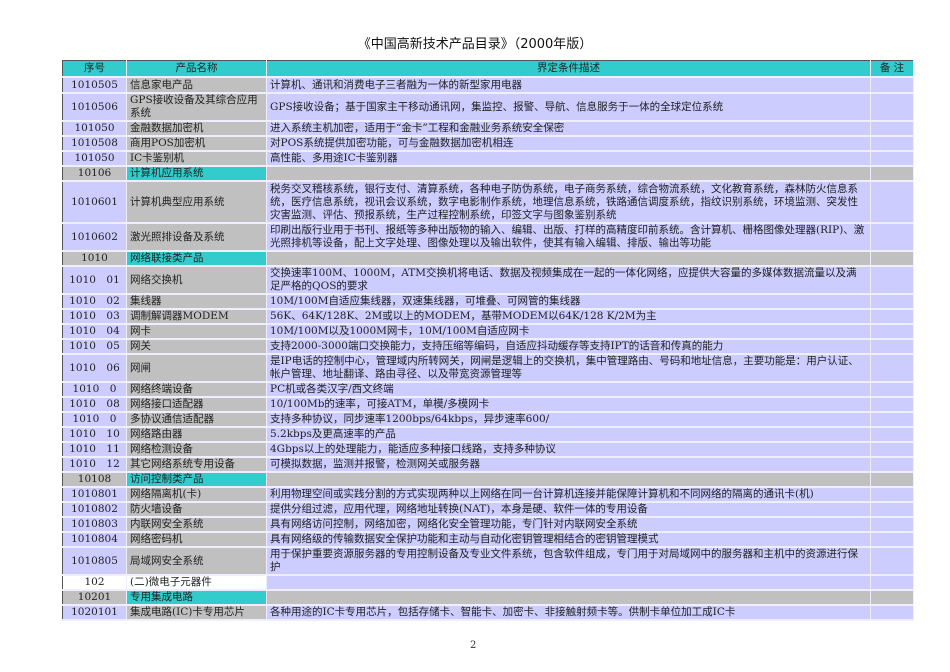 This screenshot has height=672, width=950. What do you see at coordinates (568, 435) in the screenshot?
I see `definition-description: 5.2kbps及更高速率的产品` at bounding box center [568, 435].